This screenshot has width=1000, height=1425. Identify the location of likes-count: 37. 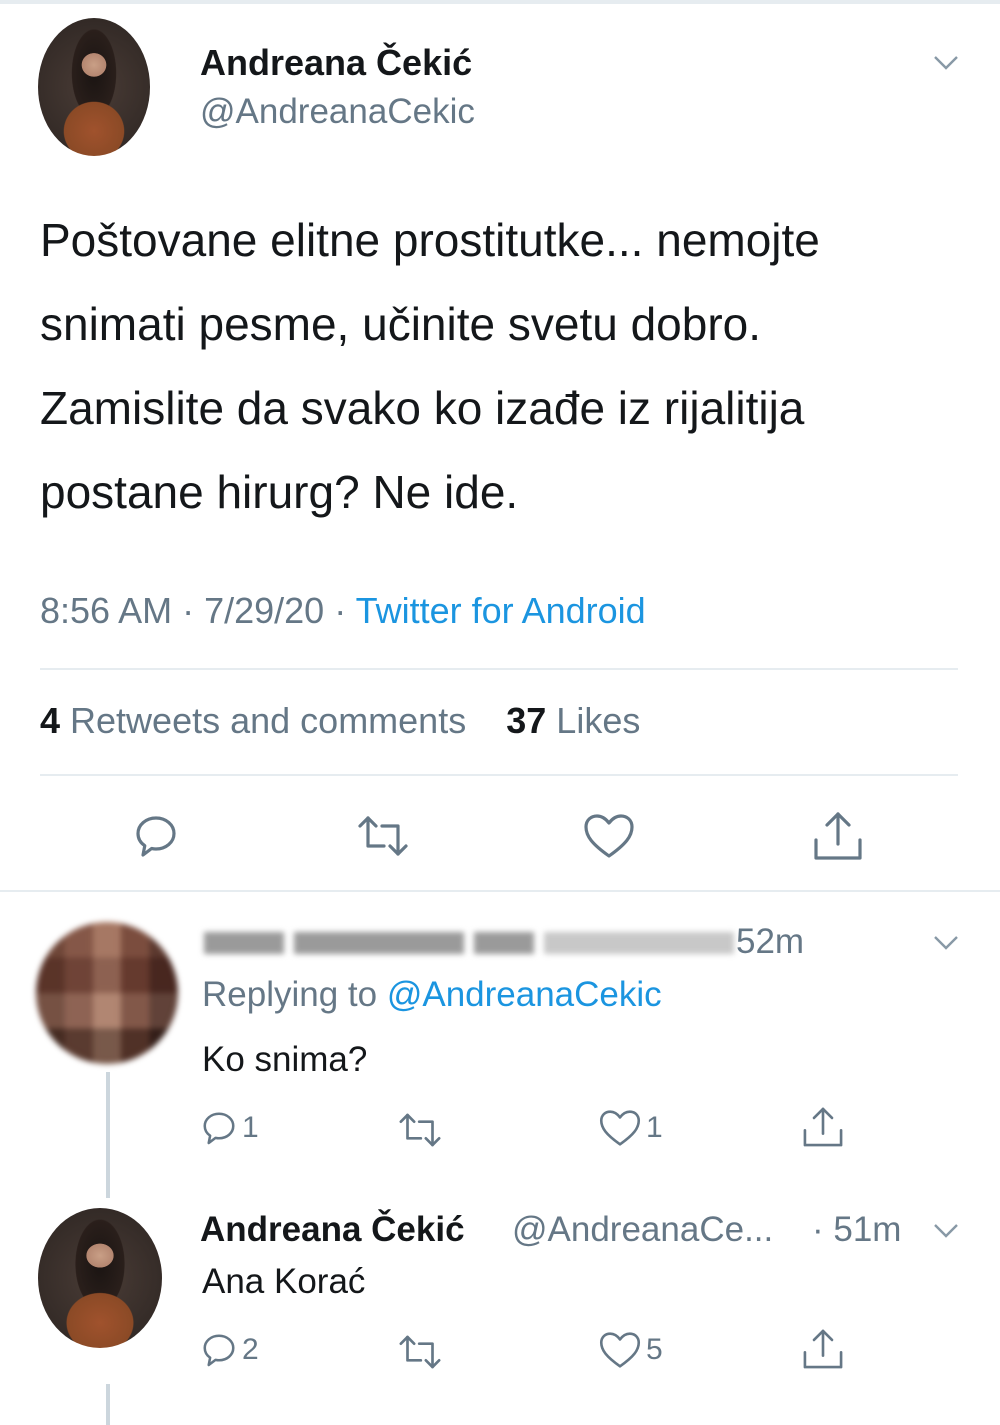
(526, 720).